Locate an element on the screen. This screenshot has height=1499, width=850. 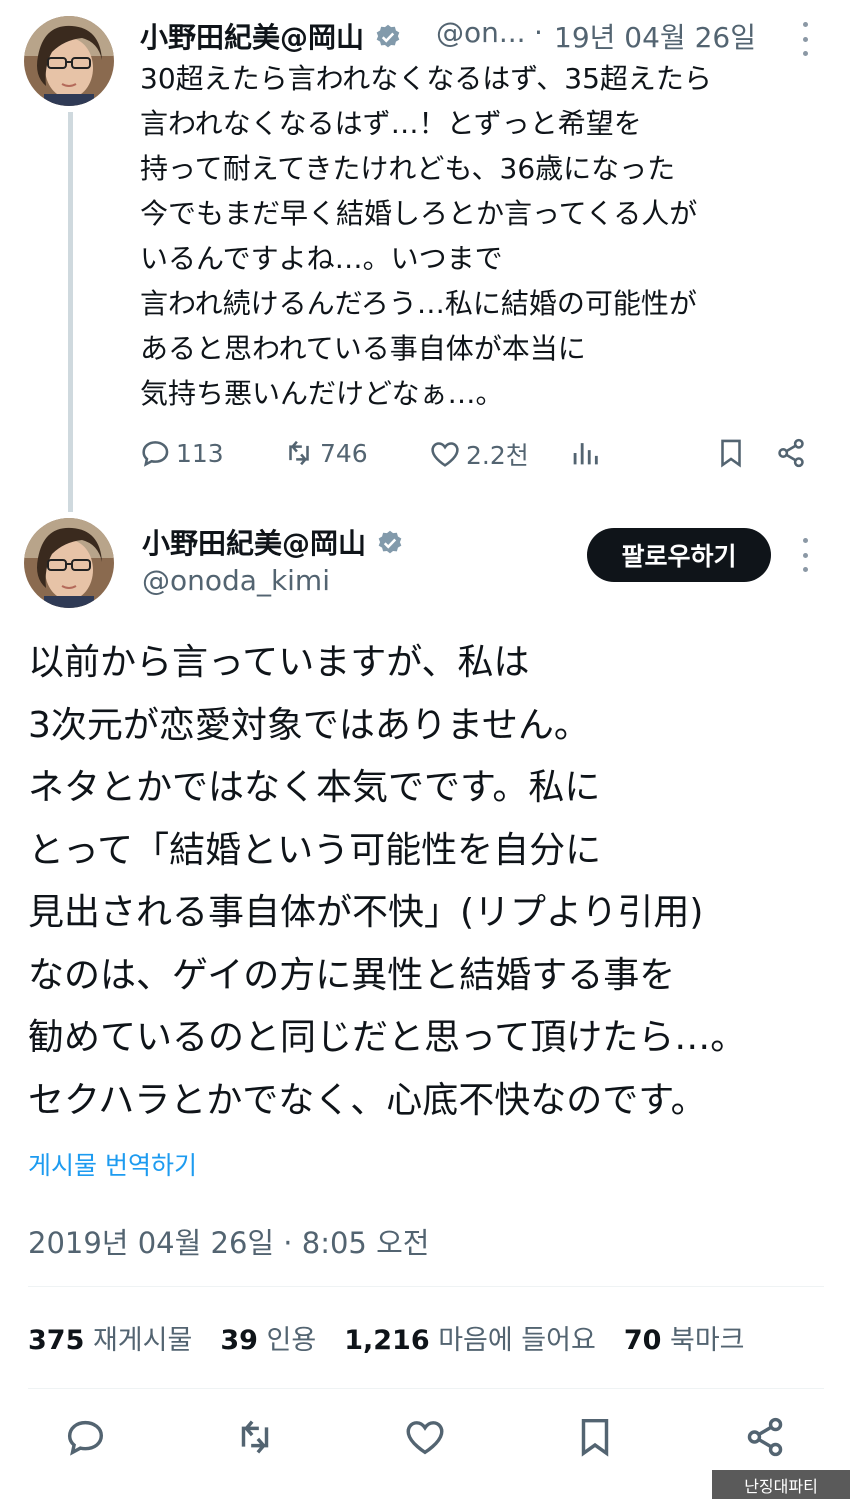
tweet-timestamp: 2019년 04월 26일 · 8:05 오전 is located at coordinates (228, 1241).